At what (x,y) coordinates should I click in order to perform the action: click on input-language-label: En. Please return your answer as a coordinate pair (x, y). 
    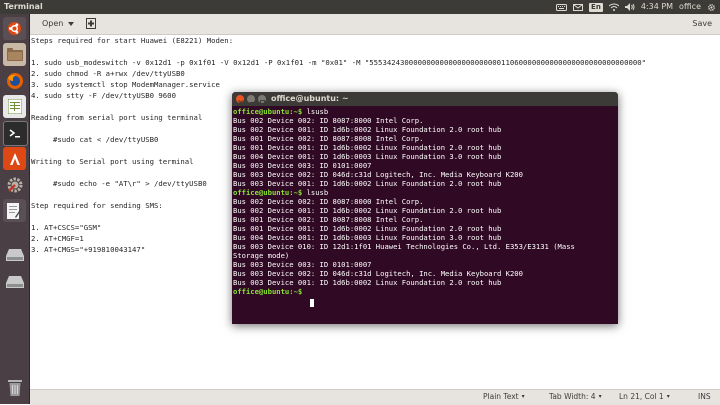
    Looking at the image, I should click on (596, 7).